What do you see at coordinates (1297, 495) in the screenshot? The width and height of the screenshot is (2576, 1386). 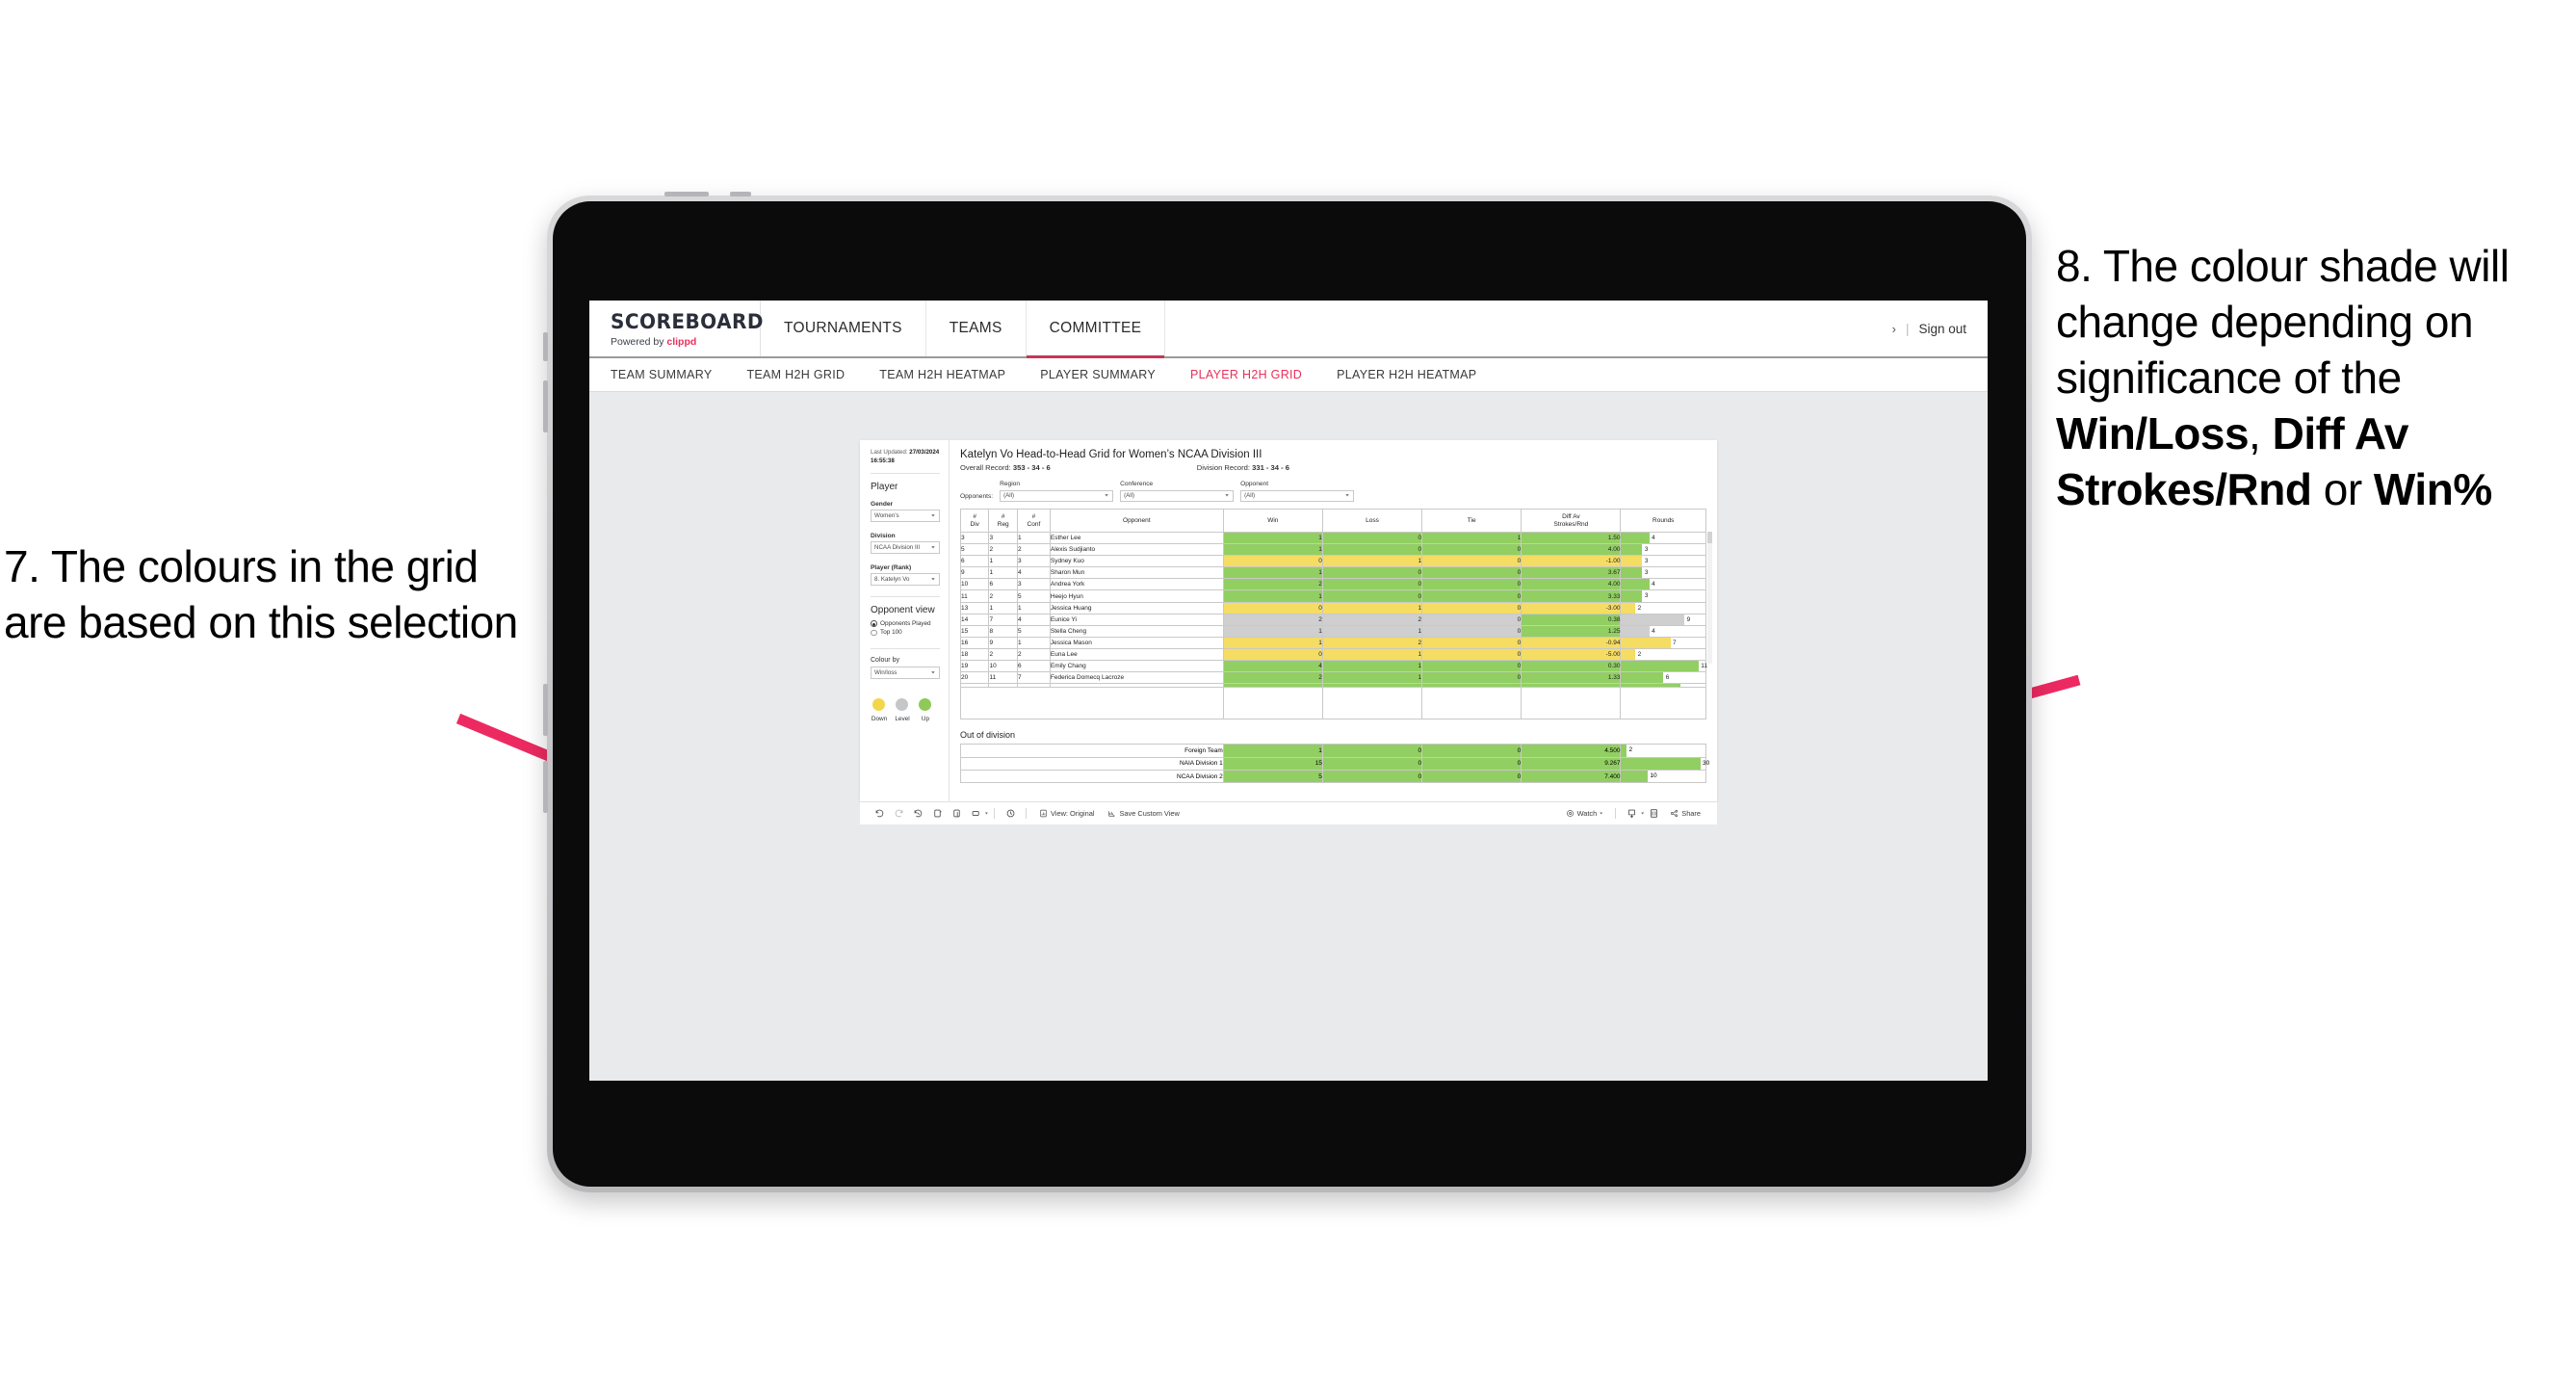 I see `opponent-select: (All) ▼` at bounding box center [1297, 495].